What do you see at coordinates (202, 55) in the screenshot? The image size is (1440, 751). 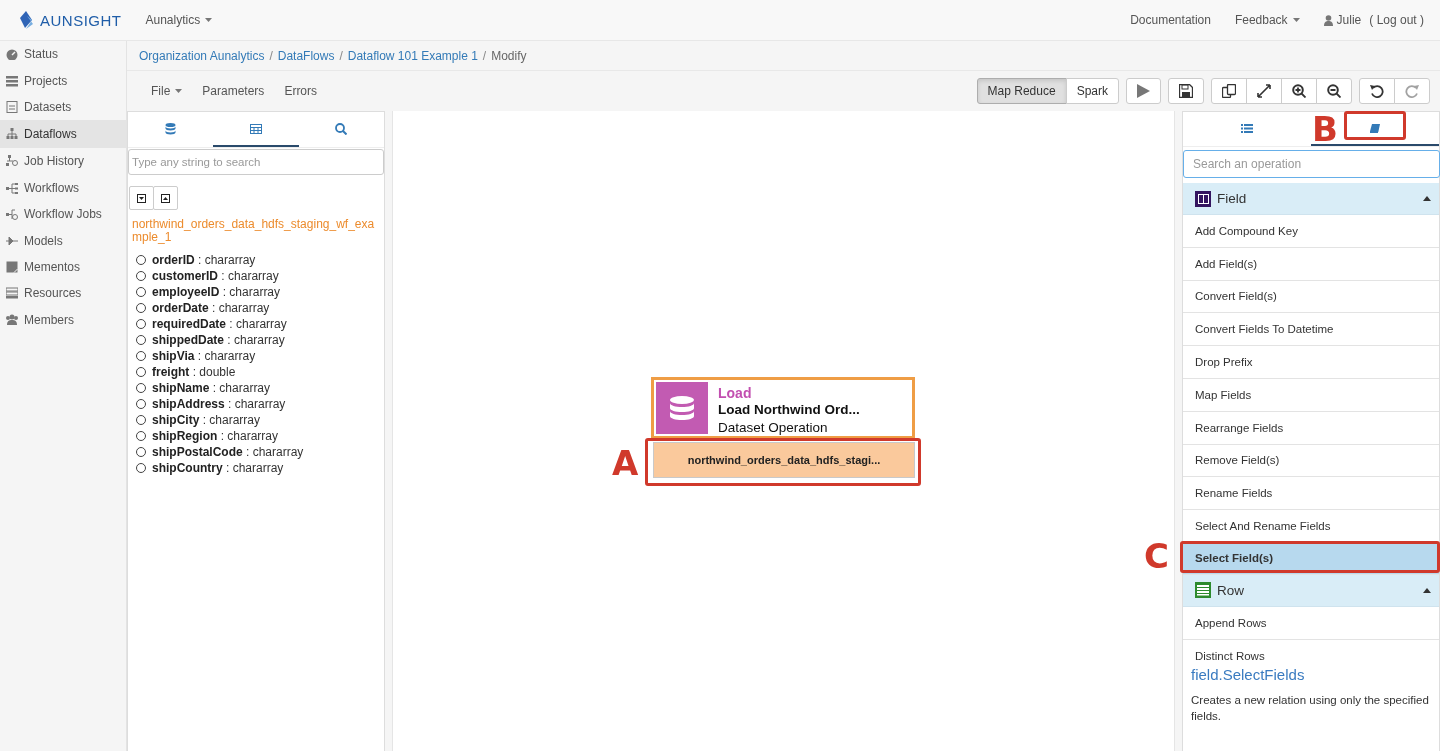 I see `breadcrumb-link: Organization Aunalytics` at bounding box center [202, 55].